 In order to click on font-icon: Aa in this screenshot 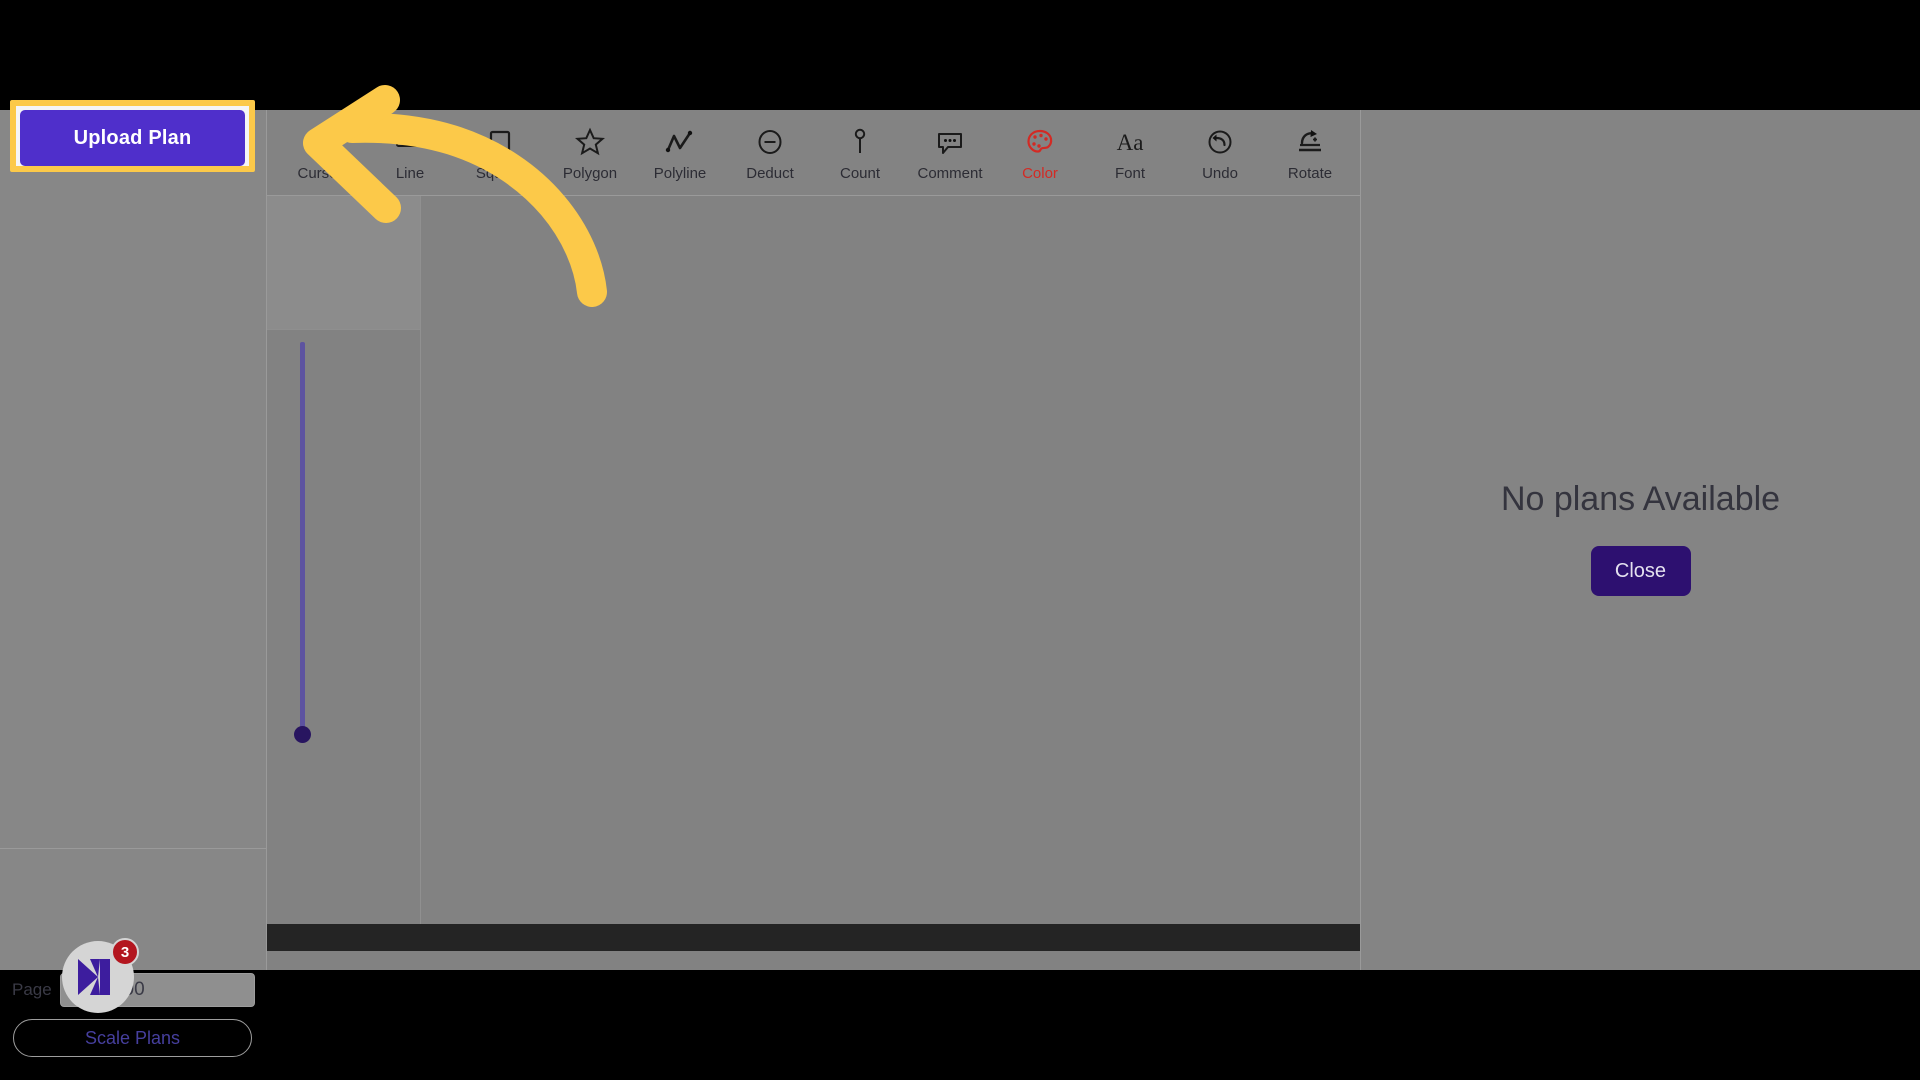, I will do `click(1130, 142)`.